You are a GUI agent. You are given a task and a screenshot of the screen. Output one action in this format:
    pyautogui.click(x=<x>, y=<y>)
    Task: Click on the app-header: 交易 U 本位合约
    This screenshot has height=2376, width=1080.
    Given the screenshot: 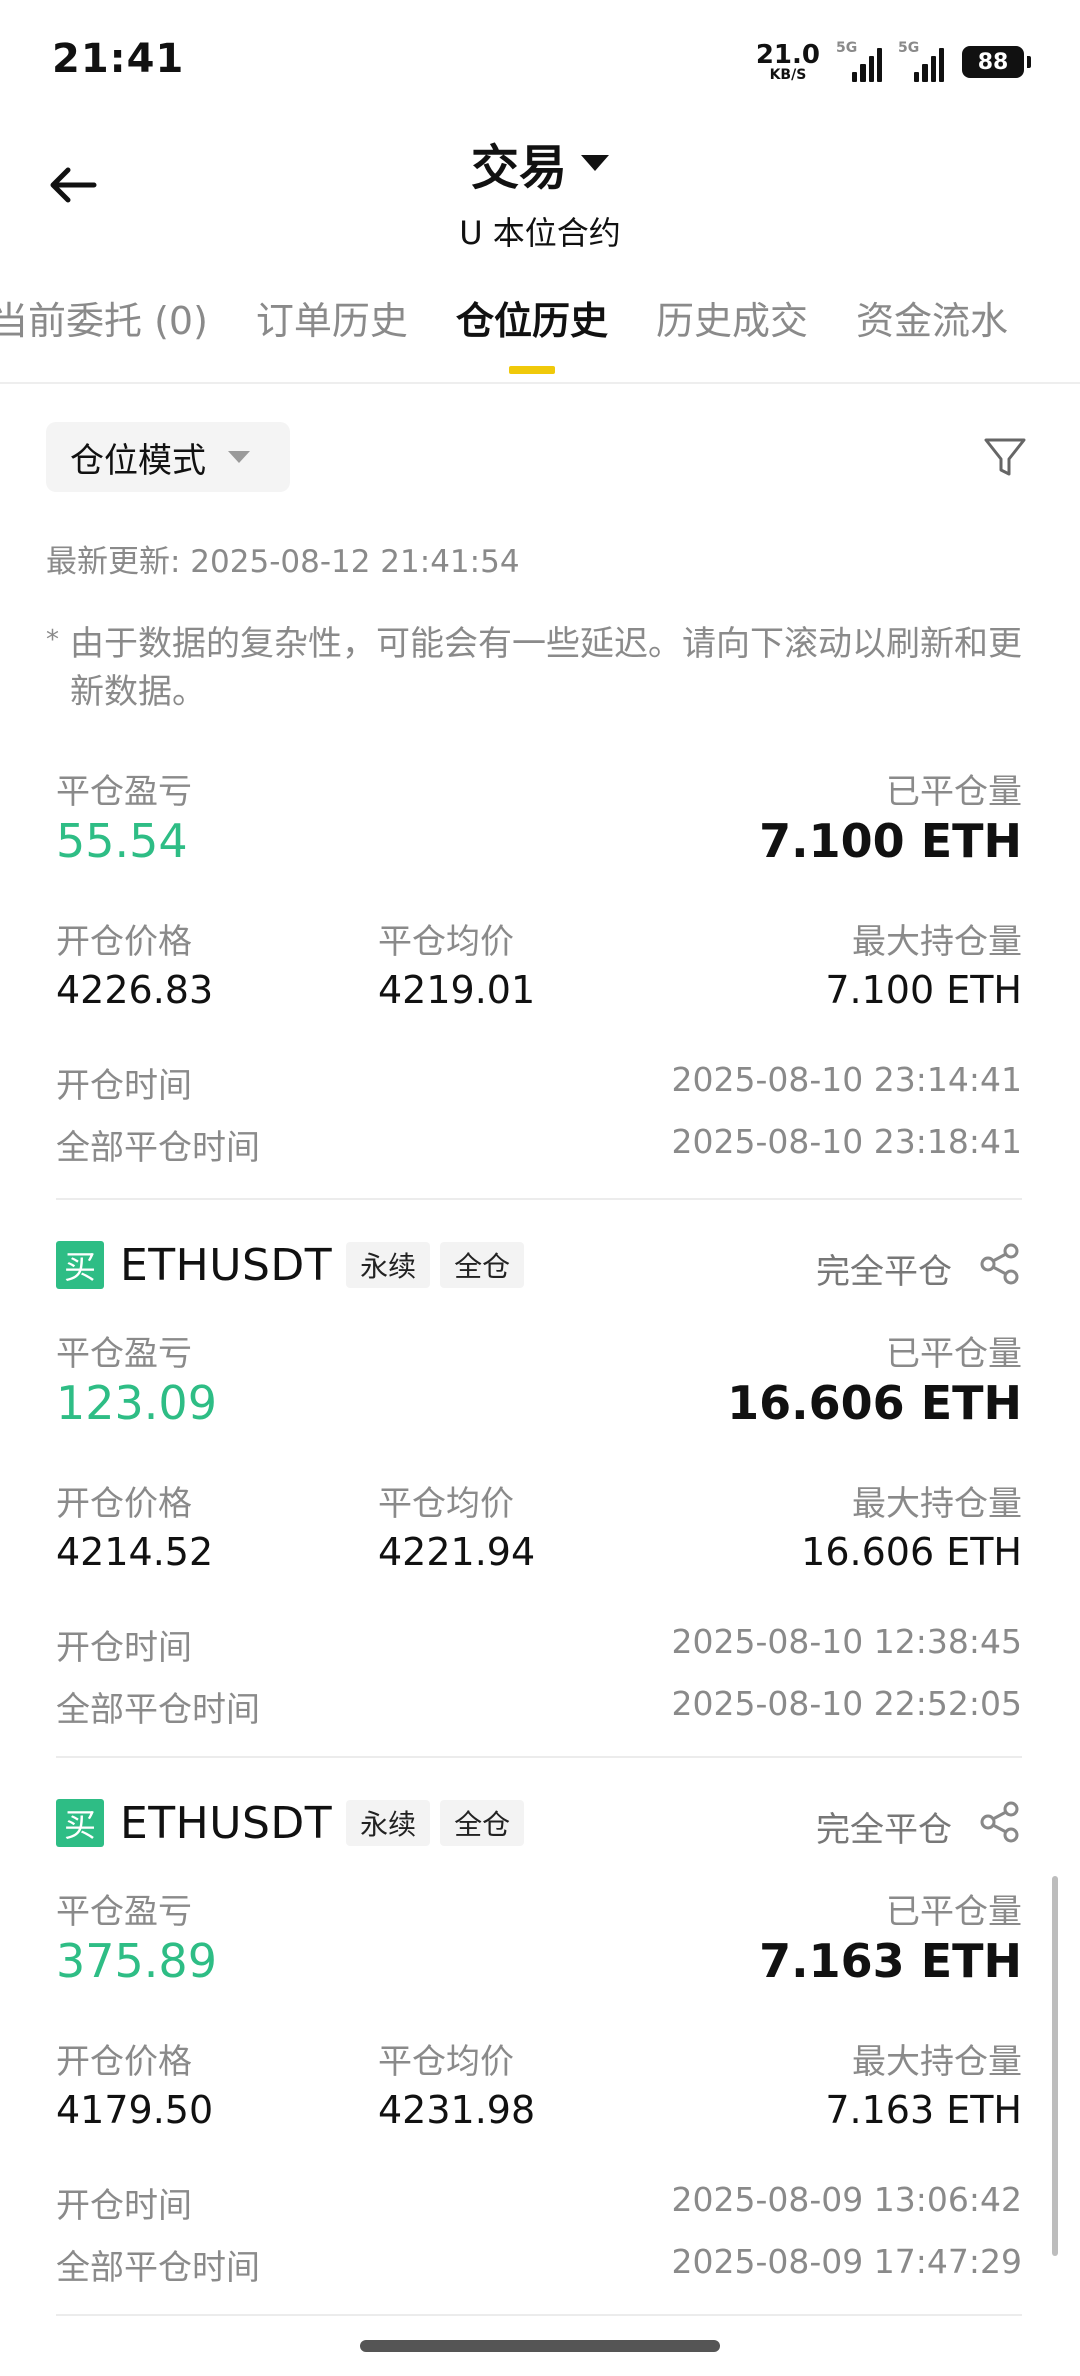 What is the action you would take?
    pyautogui.click(x=540, y=190)
    